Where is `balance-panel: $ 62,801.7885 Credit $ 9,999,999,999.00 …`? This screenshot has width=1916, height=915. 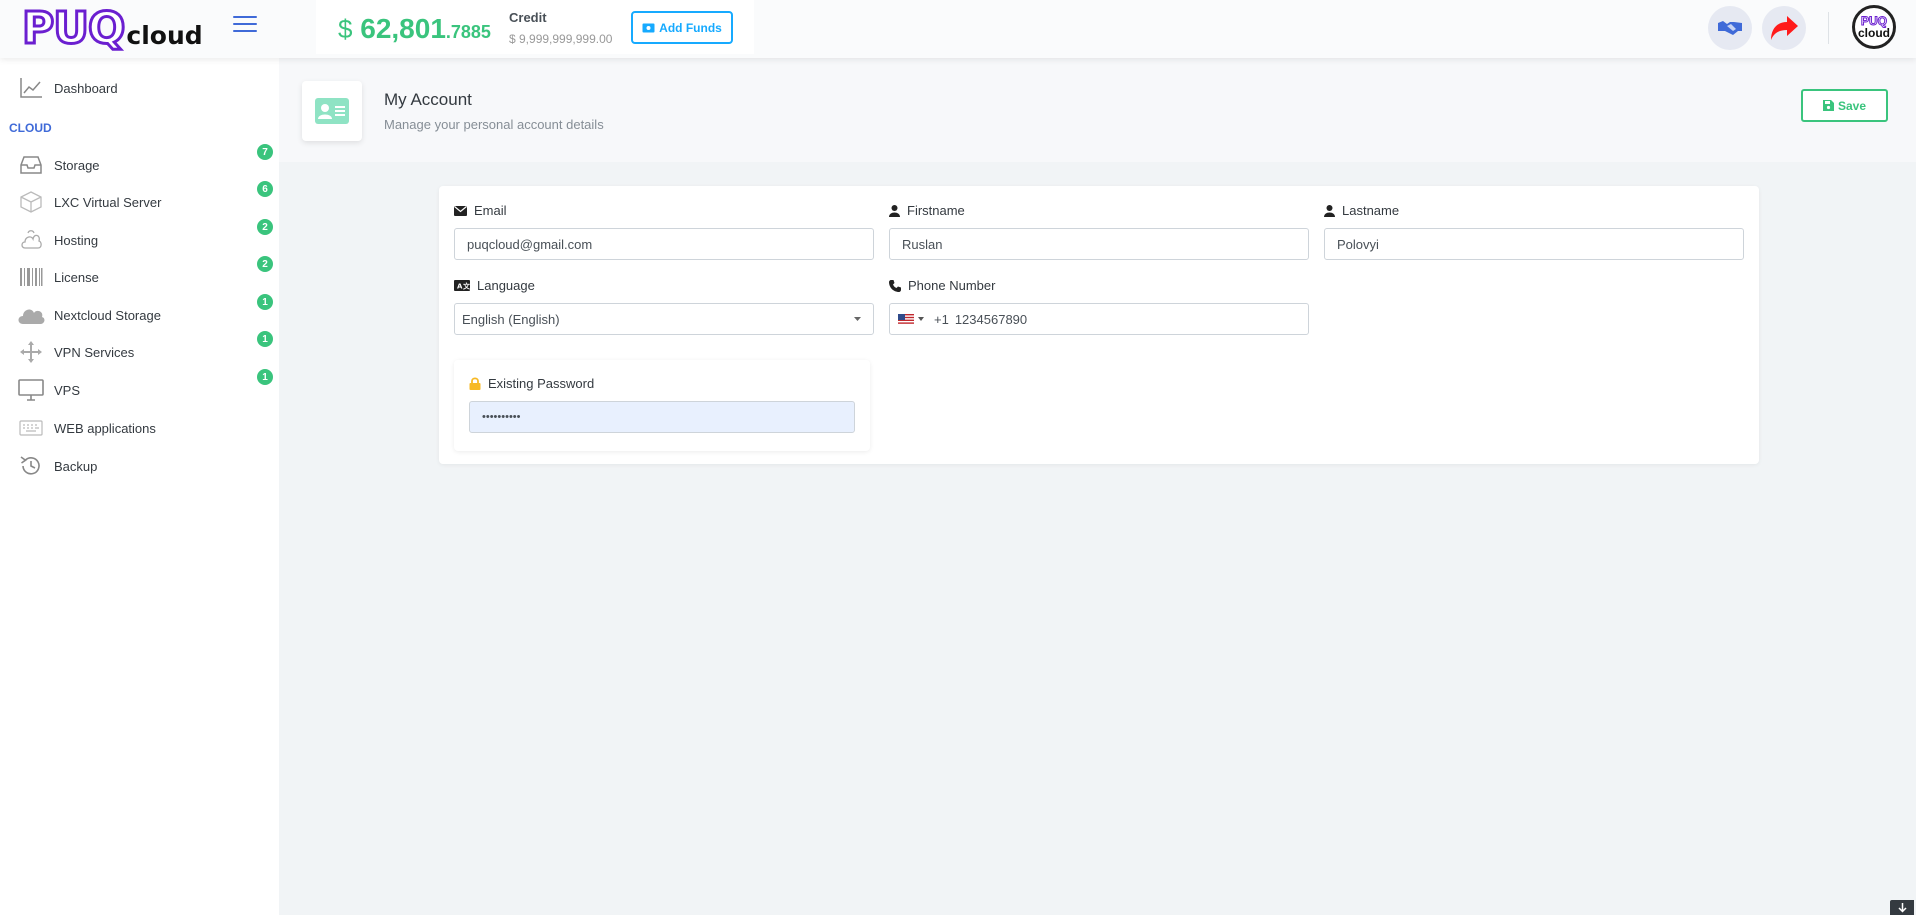
balance-panel: $ 62,801.7885 Credit $ 9,999,999,999.00 … is located at coordinates (535, 27).